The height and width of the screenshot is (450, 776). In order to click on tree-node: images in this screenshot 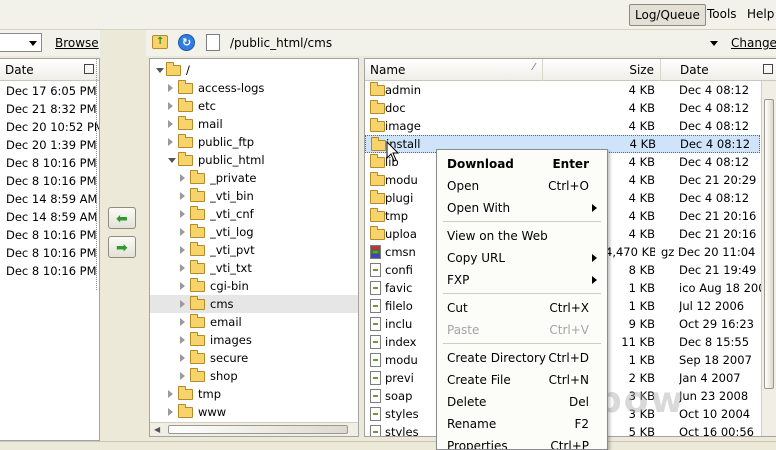, I will do `click(254, 340)`.